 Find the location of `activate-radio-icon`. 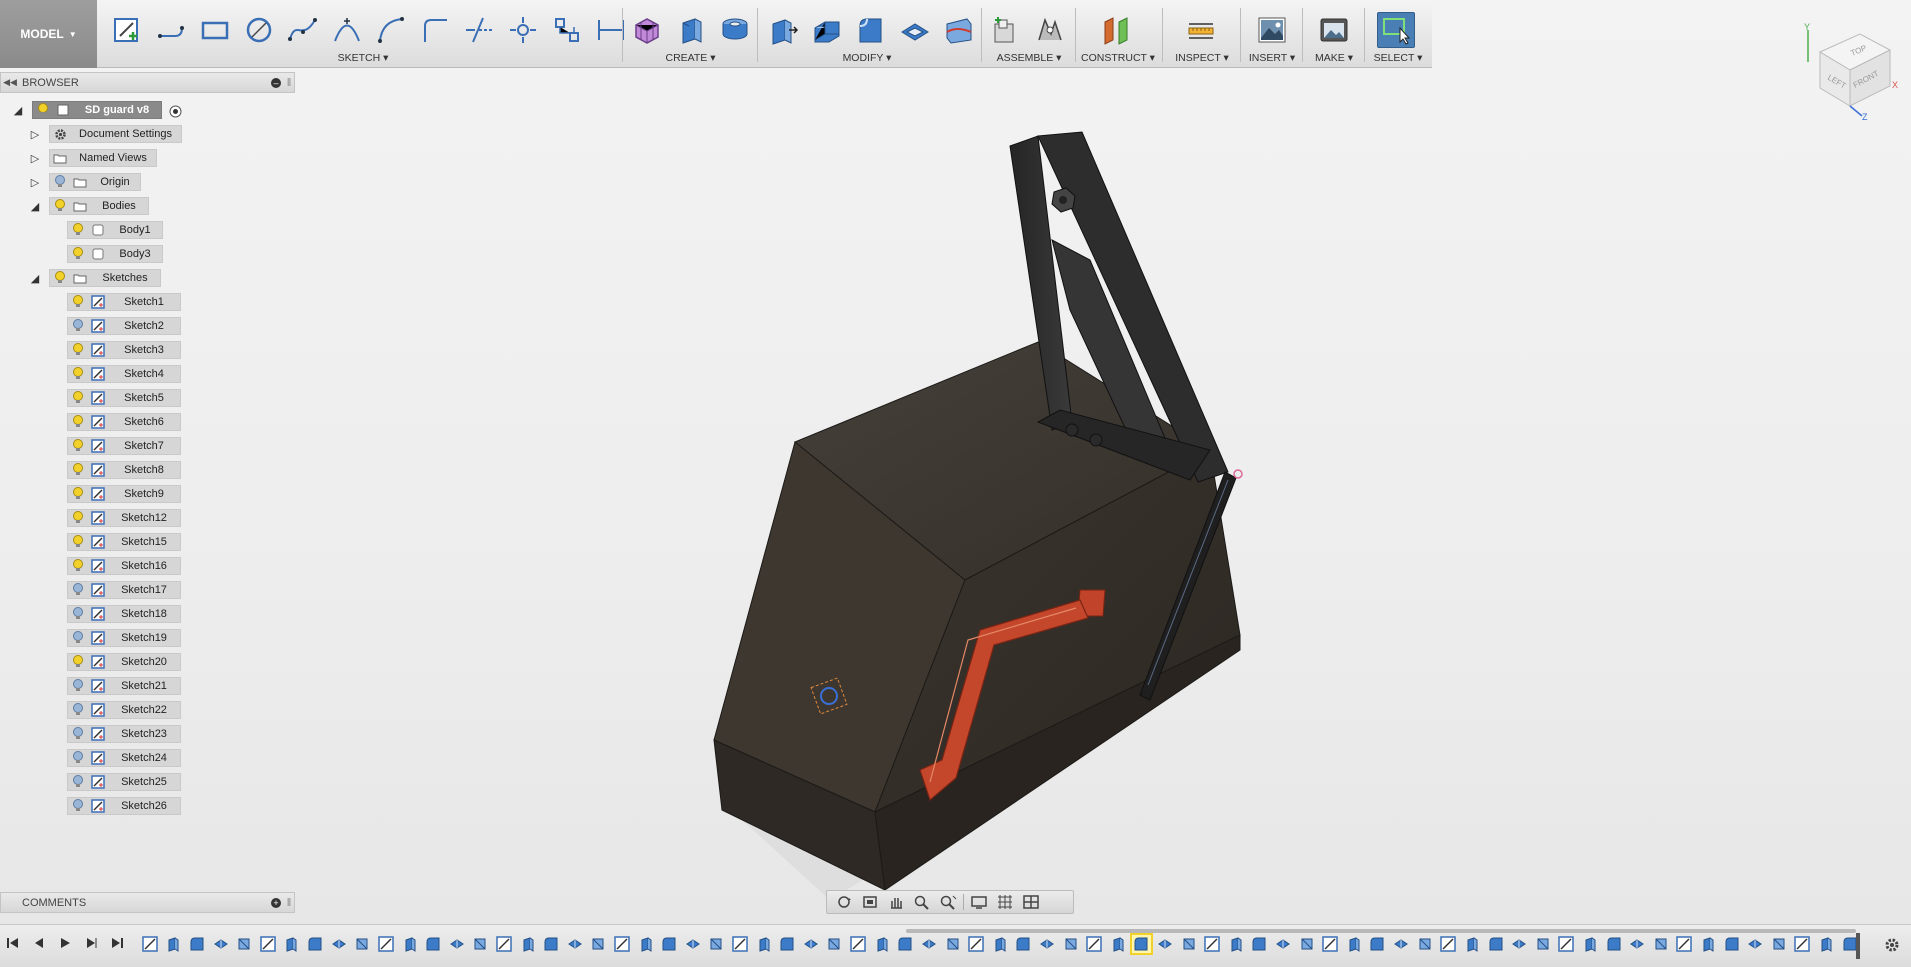

activate-radio-icon is located at coordinates (175, 111).